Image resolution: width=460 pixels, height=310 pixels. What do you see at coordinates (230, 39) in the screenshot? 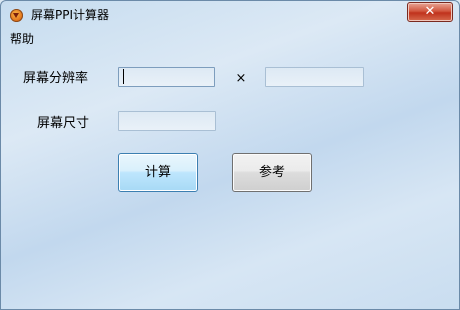
I see `menu-bar: 帮助` at bounding box center [230, 39].